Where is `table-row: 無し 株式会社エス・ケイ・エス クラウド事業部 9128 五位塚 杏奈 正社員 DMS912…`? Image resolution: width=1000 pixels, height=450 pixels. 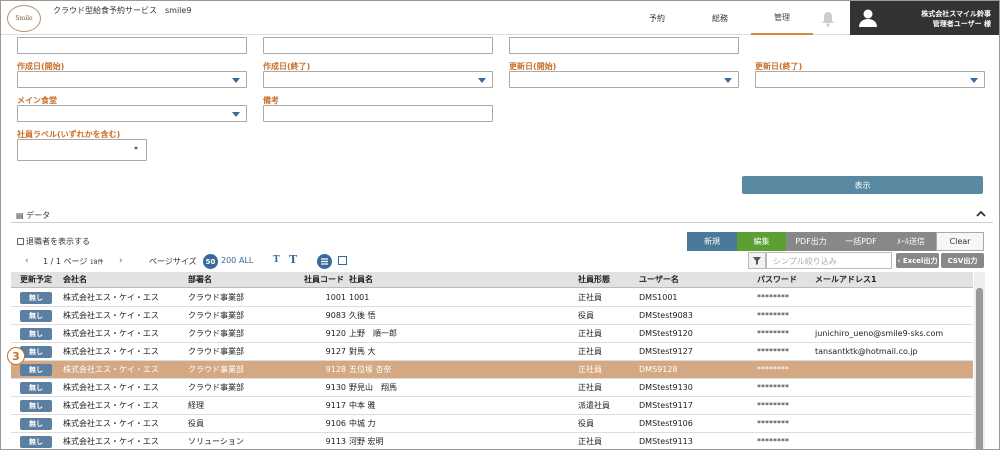 table-row: 無し 株式会社エス・ケイ・エス クラウド事業部 9128 五位塚 杏奈 正社員 DMS912… is located at coordinates (492, 370).